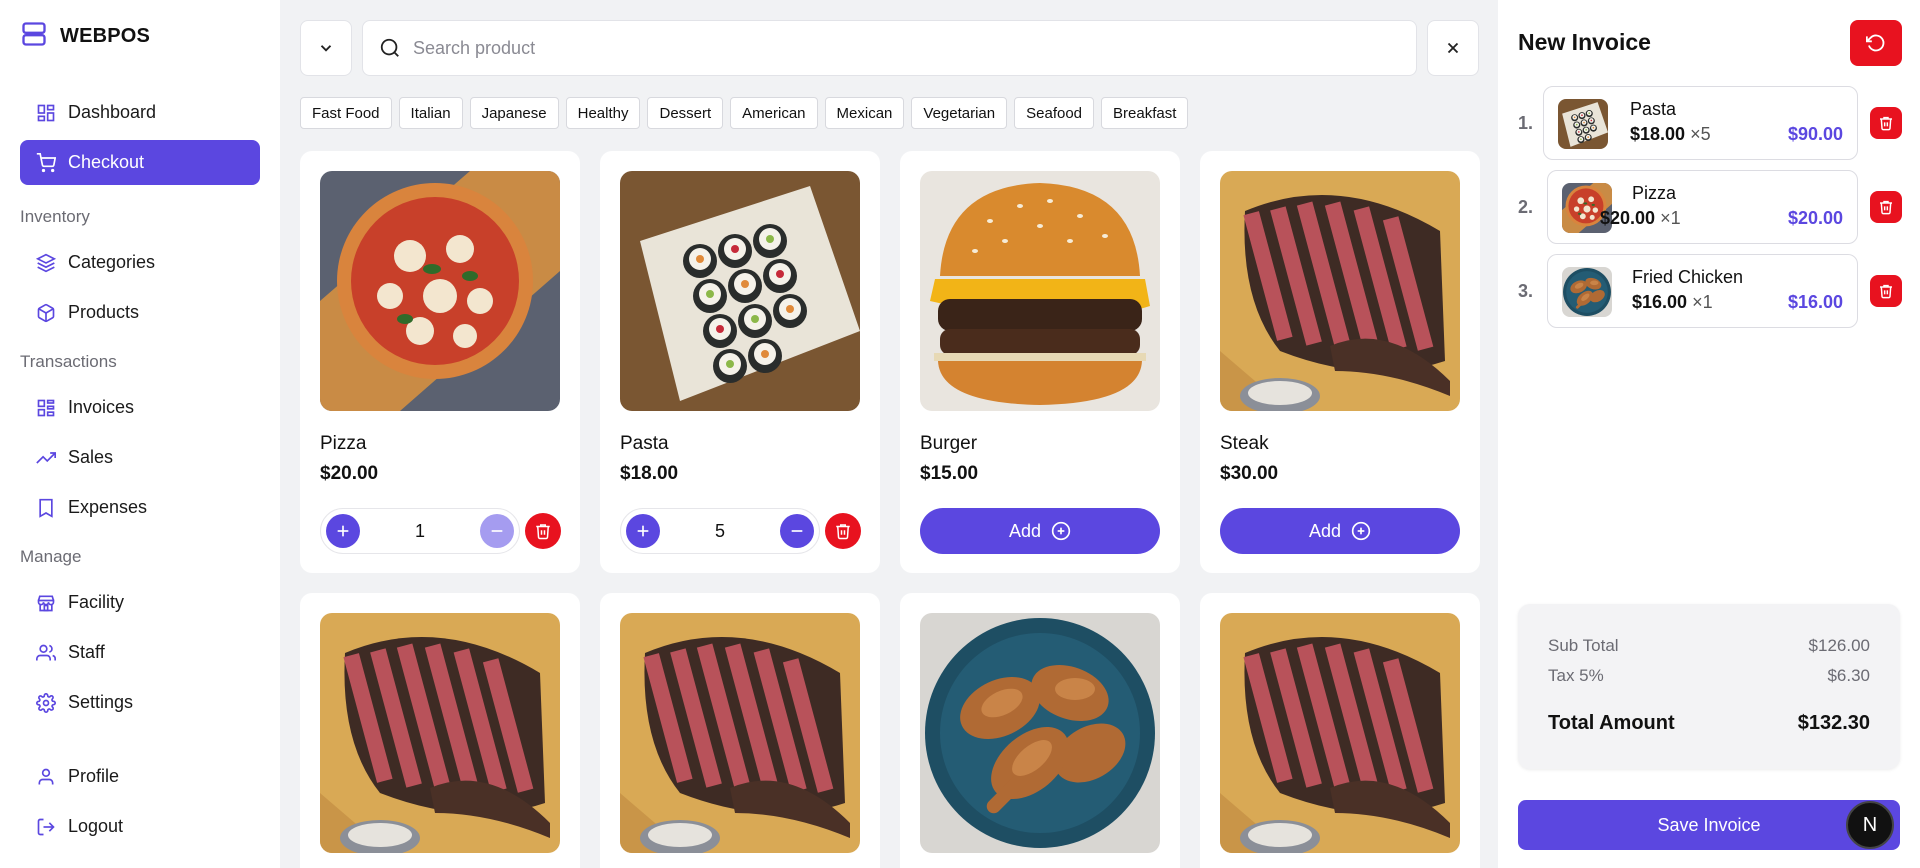 This screenshot has width=1920, height=868. Describe the element at coordinates (46, 702) in the screenshot. I see `gear-icon` at that location.